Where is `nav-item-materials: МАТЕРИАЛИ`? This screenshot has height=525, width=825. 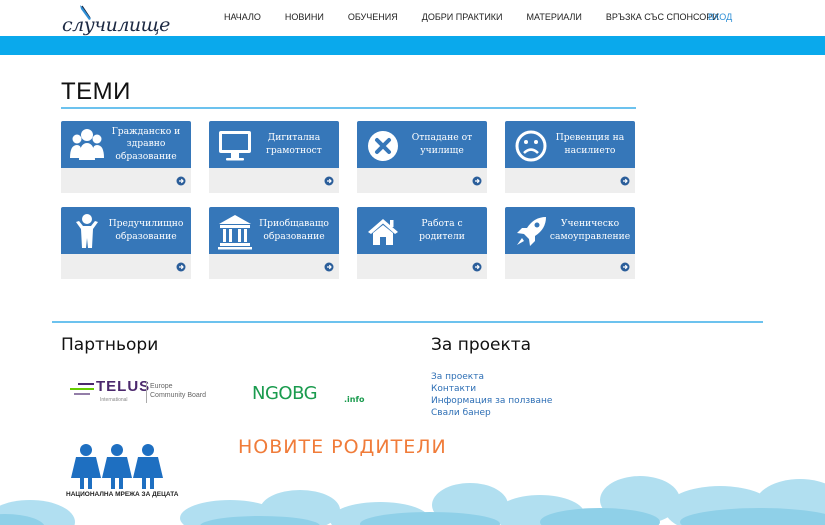 nav-item-materials: МАТЕРИАЛИ is located at coordinates (554, 17).